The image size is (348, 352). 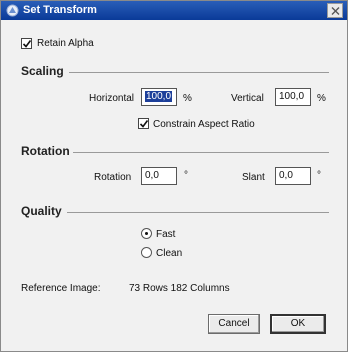 I want to click on slant-input: 0,0, so click(x=293, y=176).